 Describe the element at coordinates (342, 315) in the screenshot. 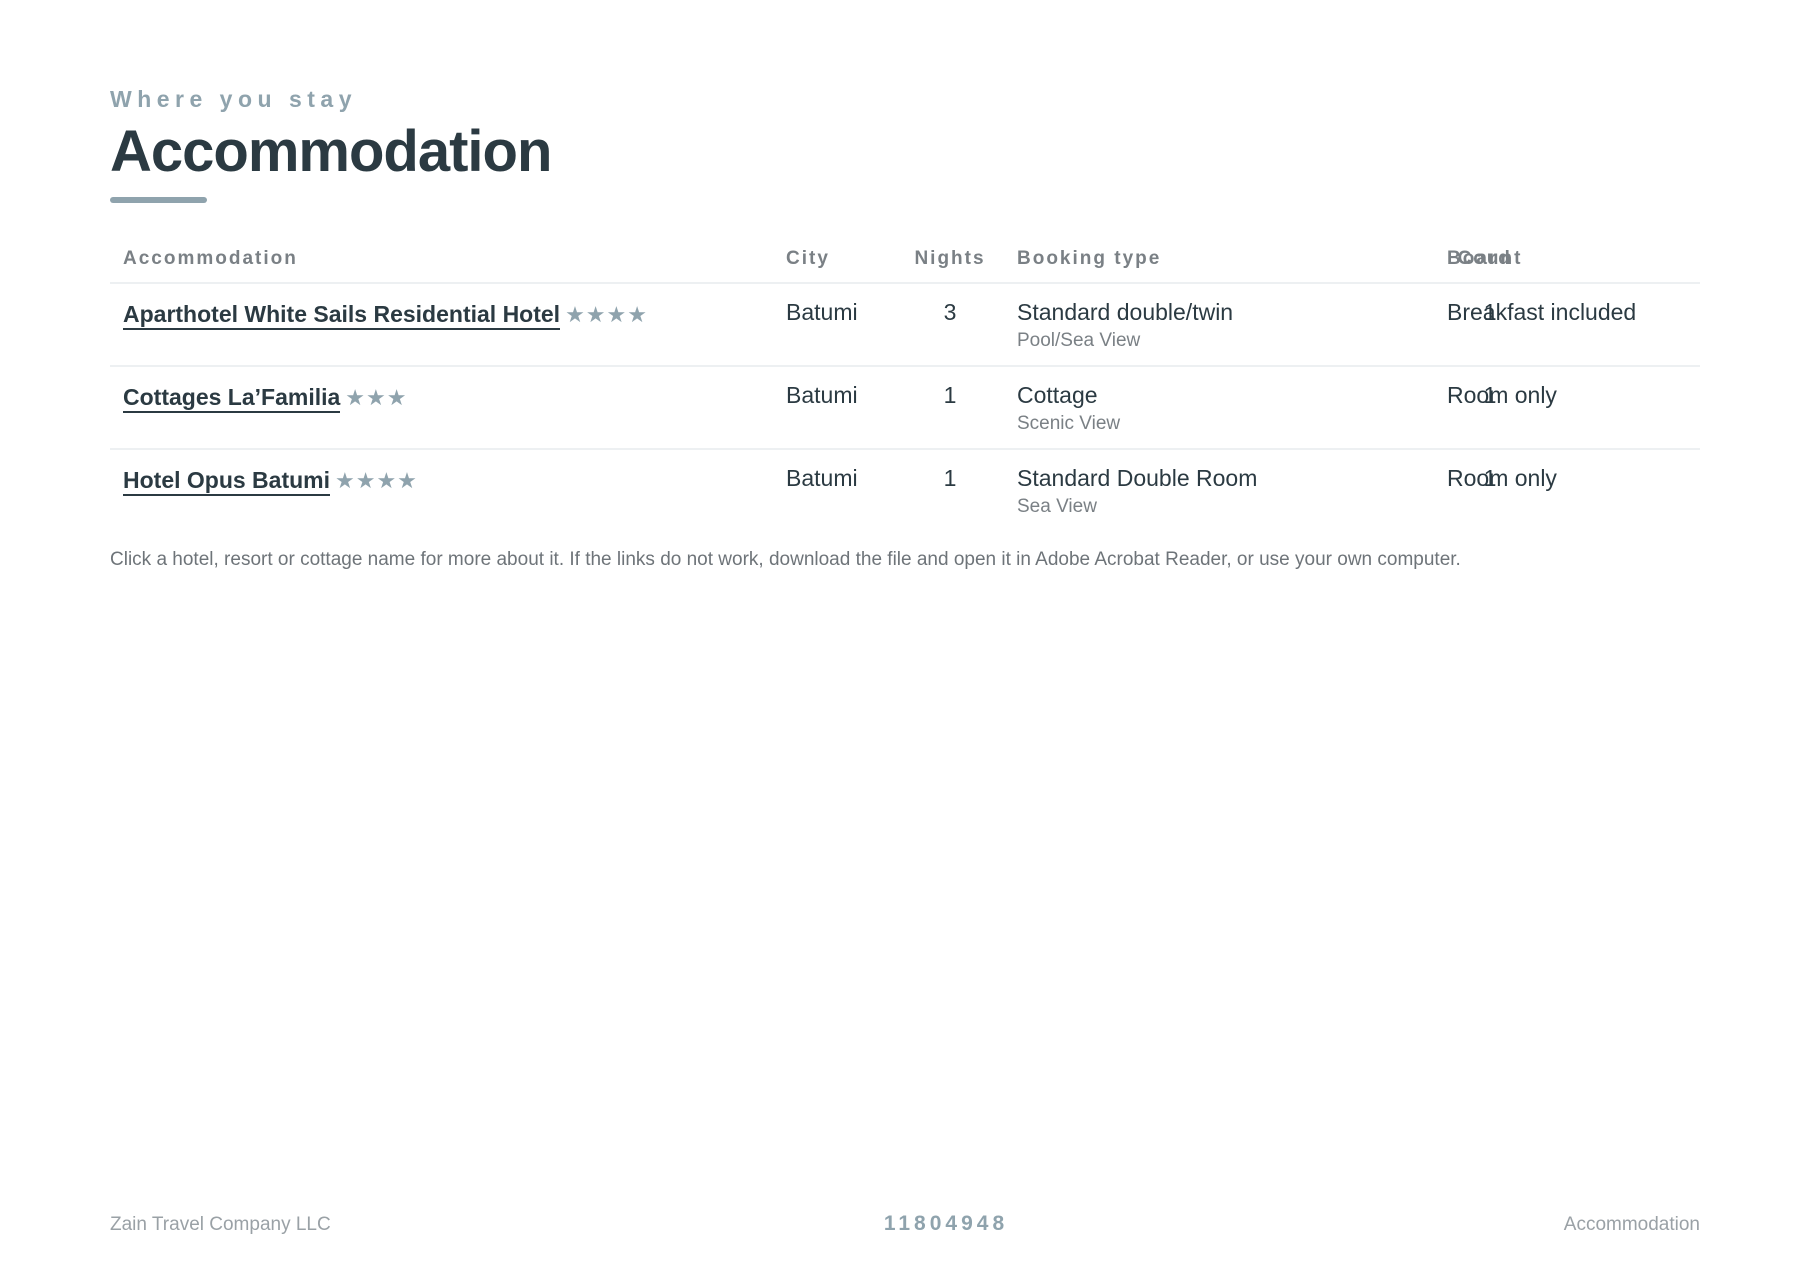

I see `hotel-link: Aparthotel White Sails Residential Hotel` at that location.